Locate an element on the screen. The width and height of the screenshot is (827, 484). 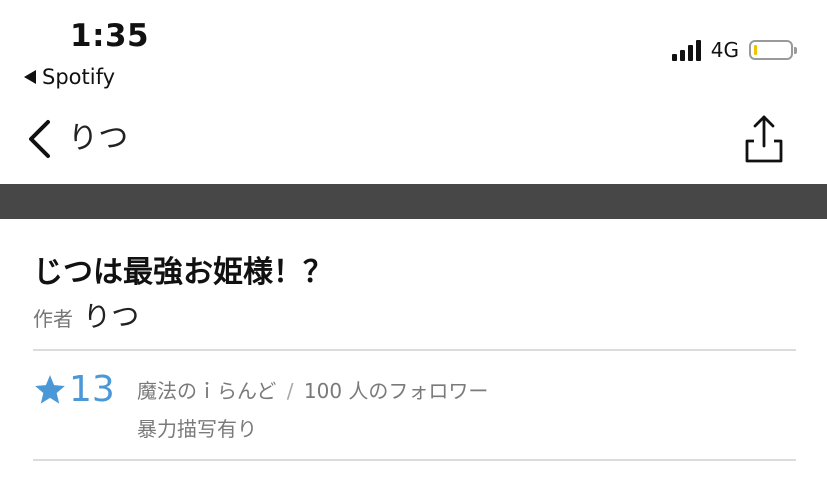
nav-title: りつ is located at coordinates (98, 138).